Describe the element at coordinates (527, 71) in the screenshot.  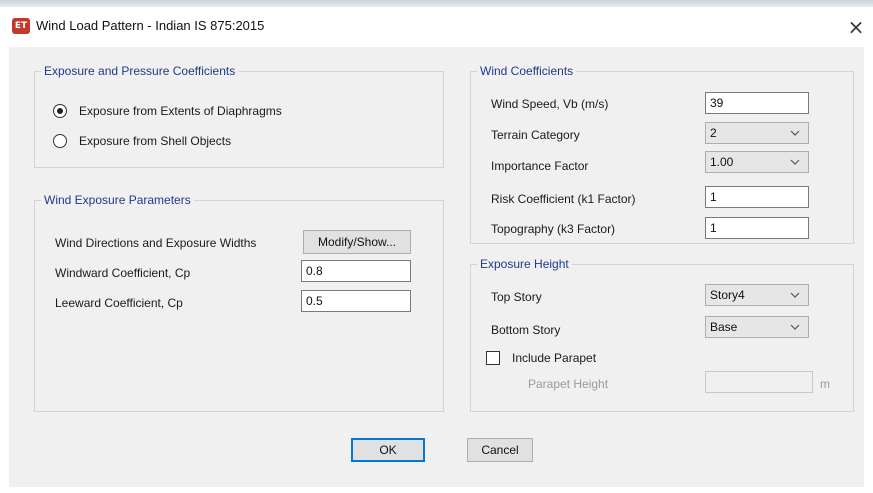
I see `wind-coefficients-legend: Wind Coefficients` at that location.